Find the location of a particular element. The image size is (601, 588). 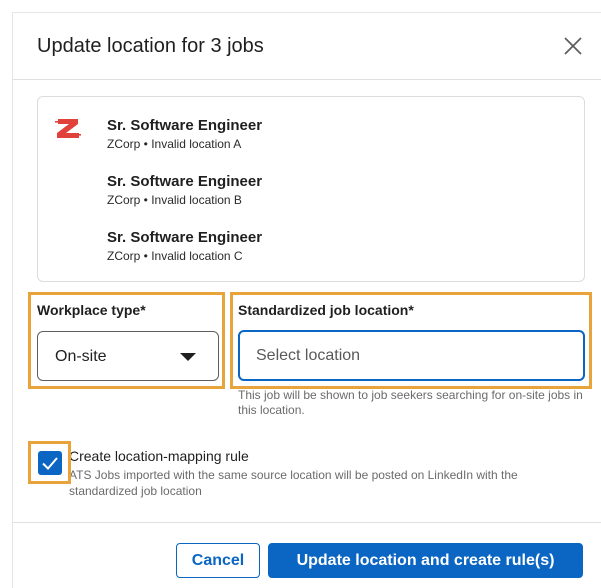

dialog-title: Update location for 3 jobs is located at coordinates (150, 46).